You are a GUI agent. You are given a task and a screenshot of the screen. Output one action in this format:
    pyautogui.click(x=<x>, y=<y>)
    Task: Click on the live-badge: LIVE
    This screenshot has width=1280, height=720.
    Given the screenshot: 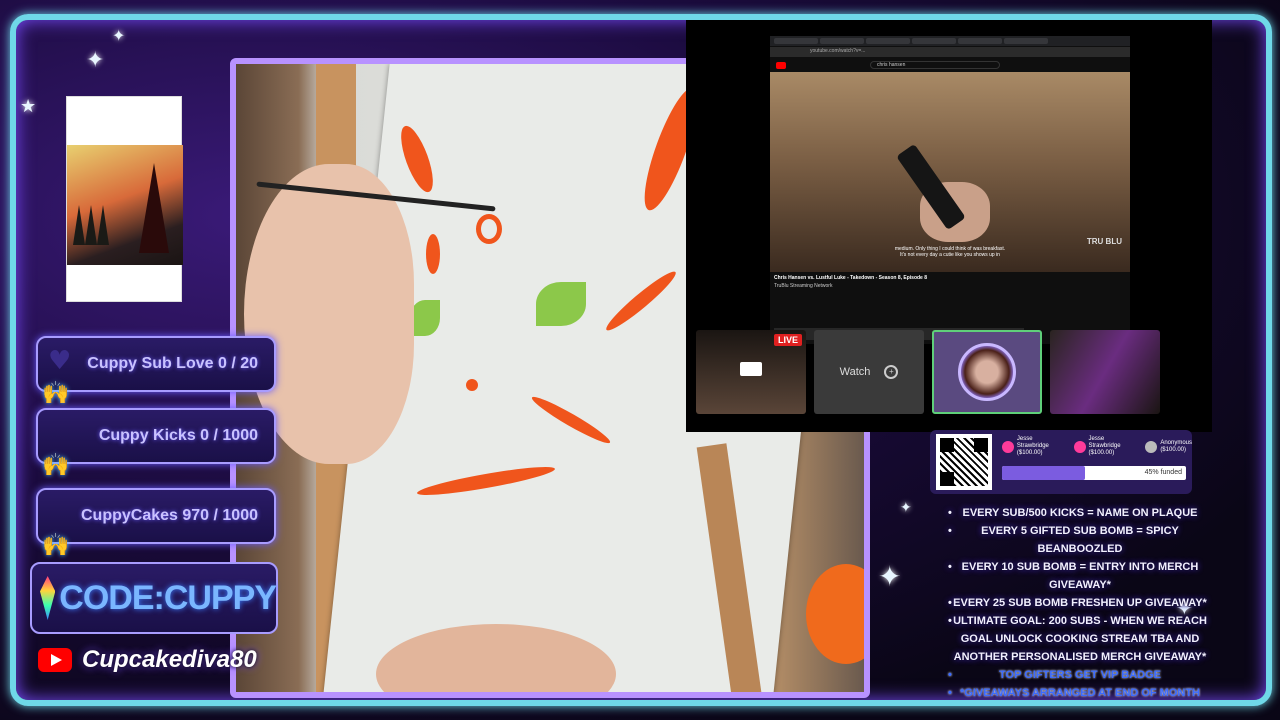 What is the action you would take?
    pyautogui.click(x=787, y=340)
    